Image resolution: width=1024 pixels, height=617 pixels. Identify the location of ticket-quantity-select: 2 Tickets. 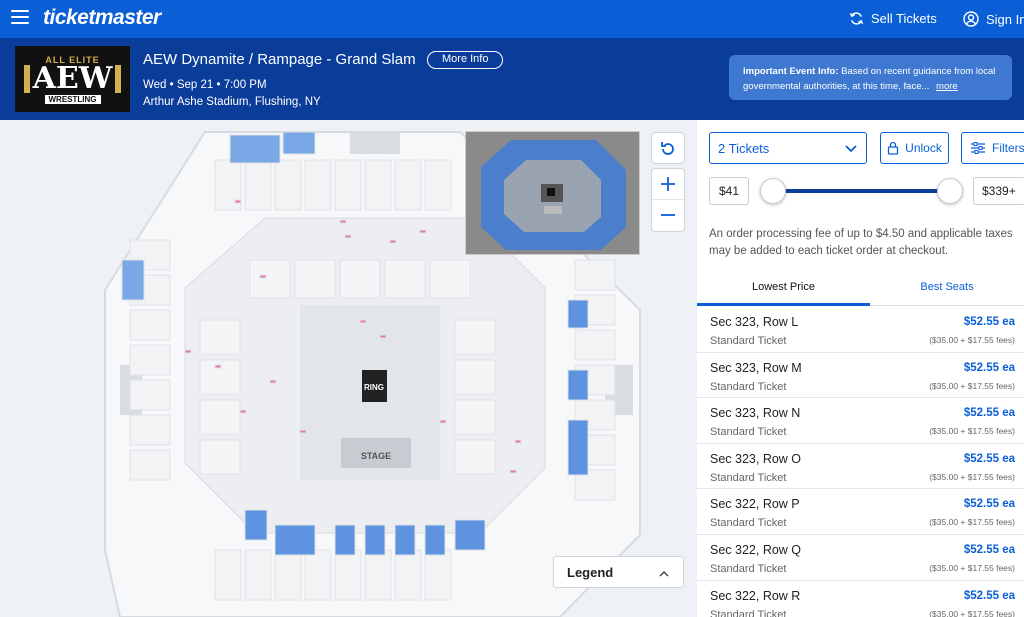
(788, 148).